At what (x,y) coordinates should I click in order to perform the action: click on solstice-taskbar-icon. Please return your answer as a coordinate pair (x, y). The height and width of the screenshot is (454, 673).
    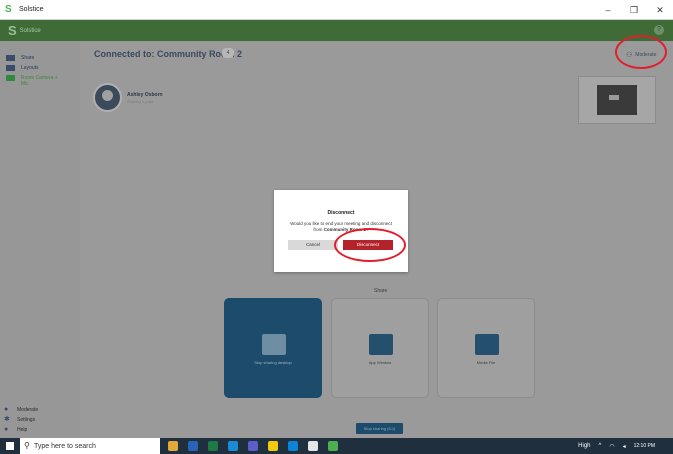
    Looking at the image, I should click on (333, 446).